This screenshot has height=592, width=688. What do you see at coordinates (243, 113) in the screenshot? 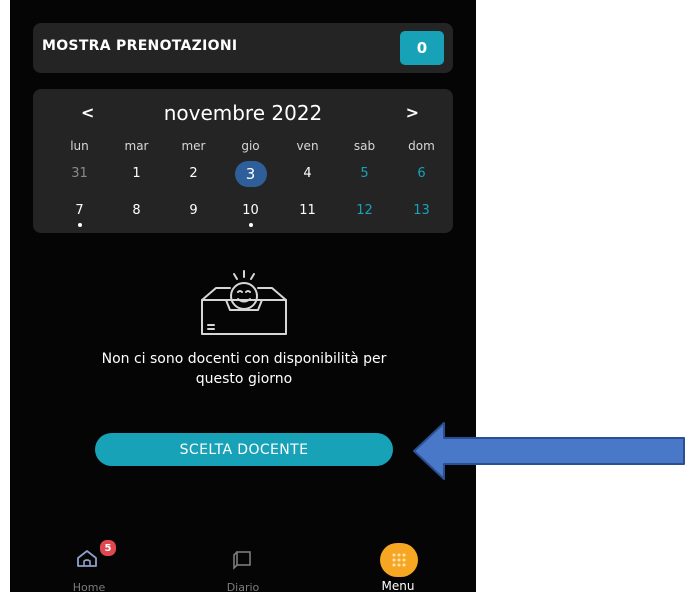
I see `calendar-month-title: novembre 2022` at bounding box center [243, 113].